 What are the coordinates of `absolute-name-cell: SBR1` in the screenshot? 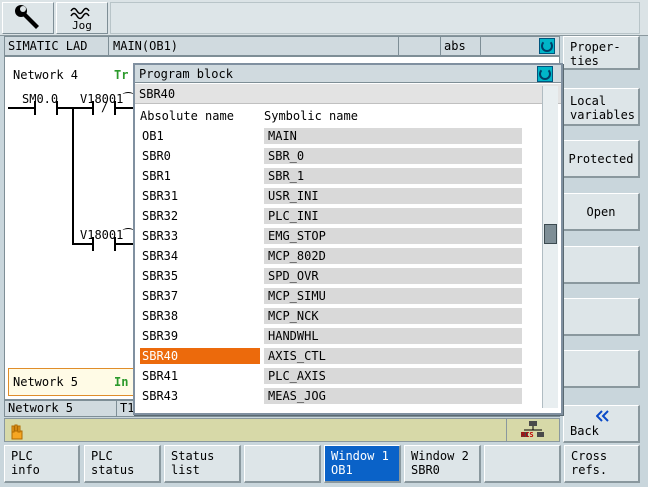 It's located at (156, 176).